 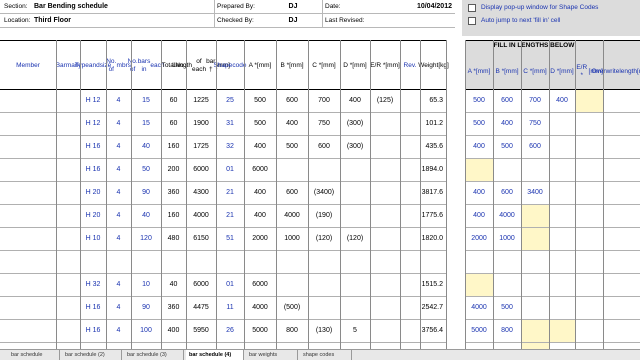 I want to click on cell-D: (300), so click(x=355, y=147).